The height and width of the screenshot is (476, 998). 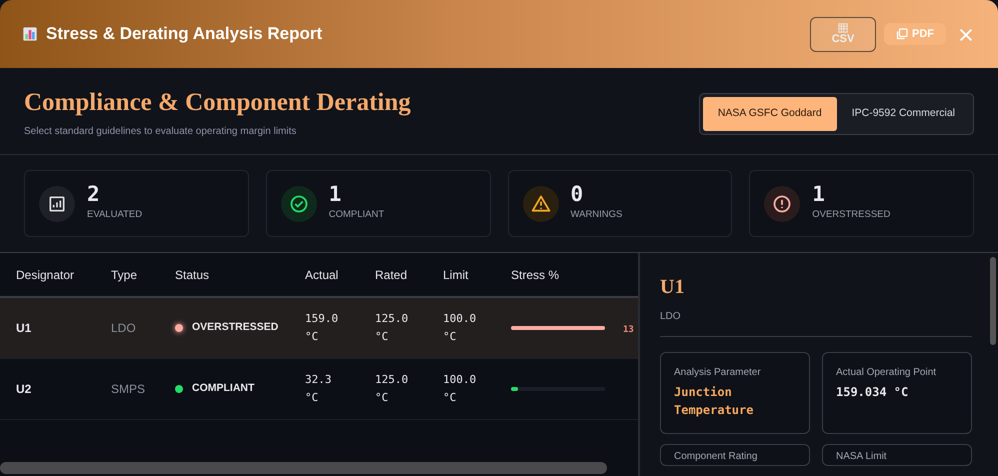 What do you see at coordinates (94, 195) in the screenshot?
I see `stat-value: 2` at bounding box center [94, 195].